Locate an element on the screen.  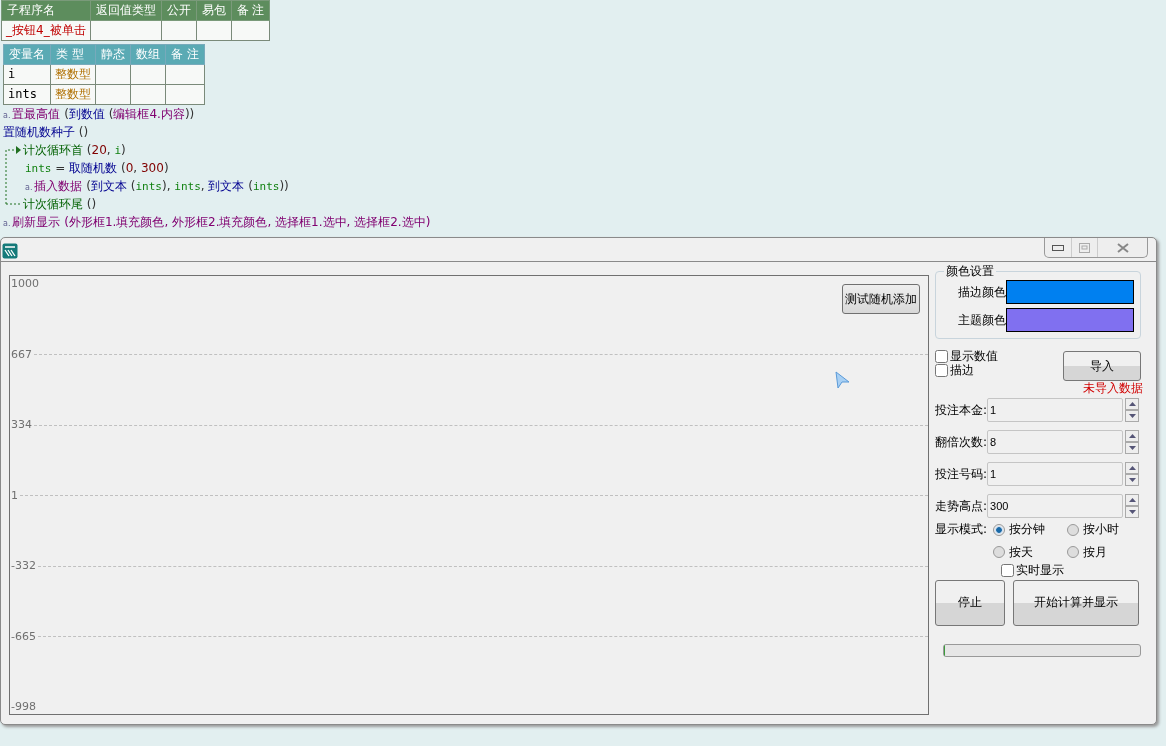
table-cell: ints is located at coordinates (27, 94).